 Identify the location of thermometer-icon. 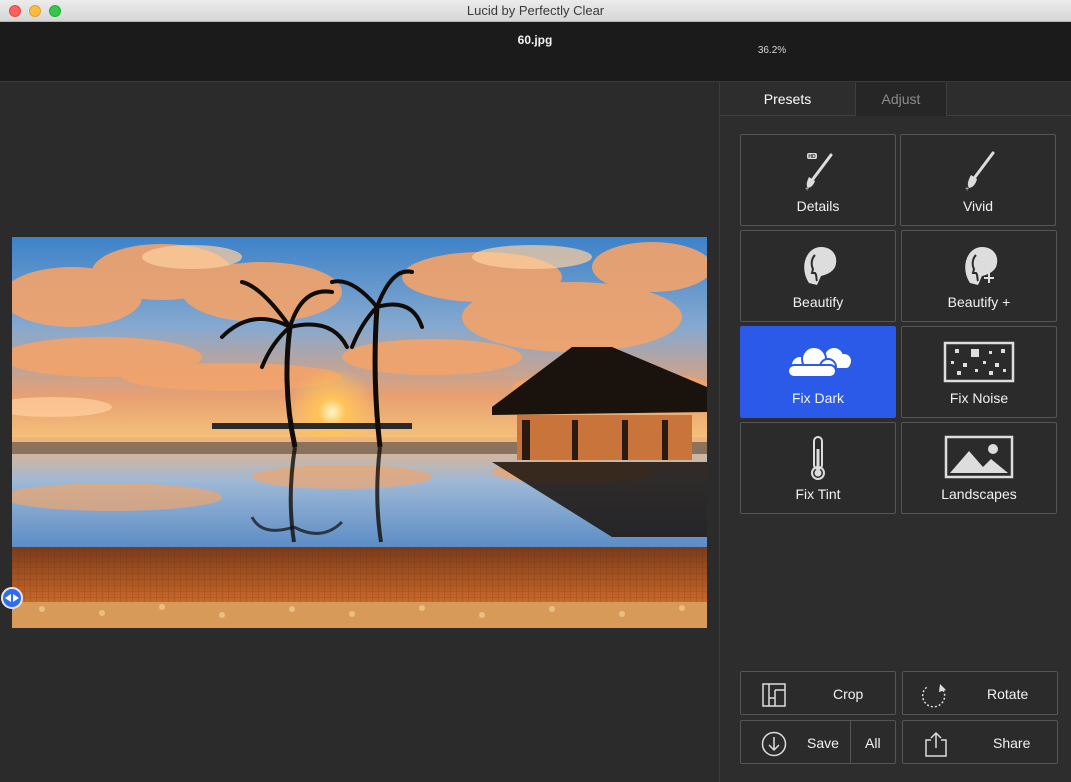
(818, 458).